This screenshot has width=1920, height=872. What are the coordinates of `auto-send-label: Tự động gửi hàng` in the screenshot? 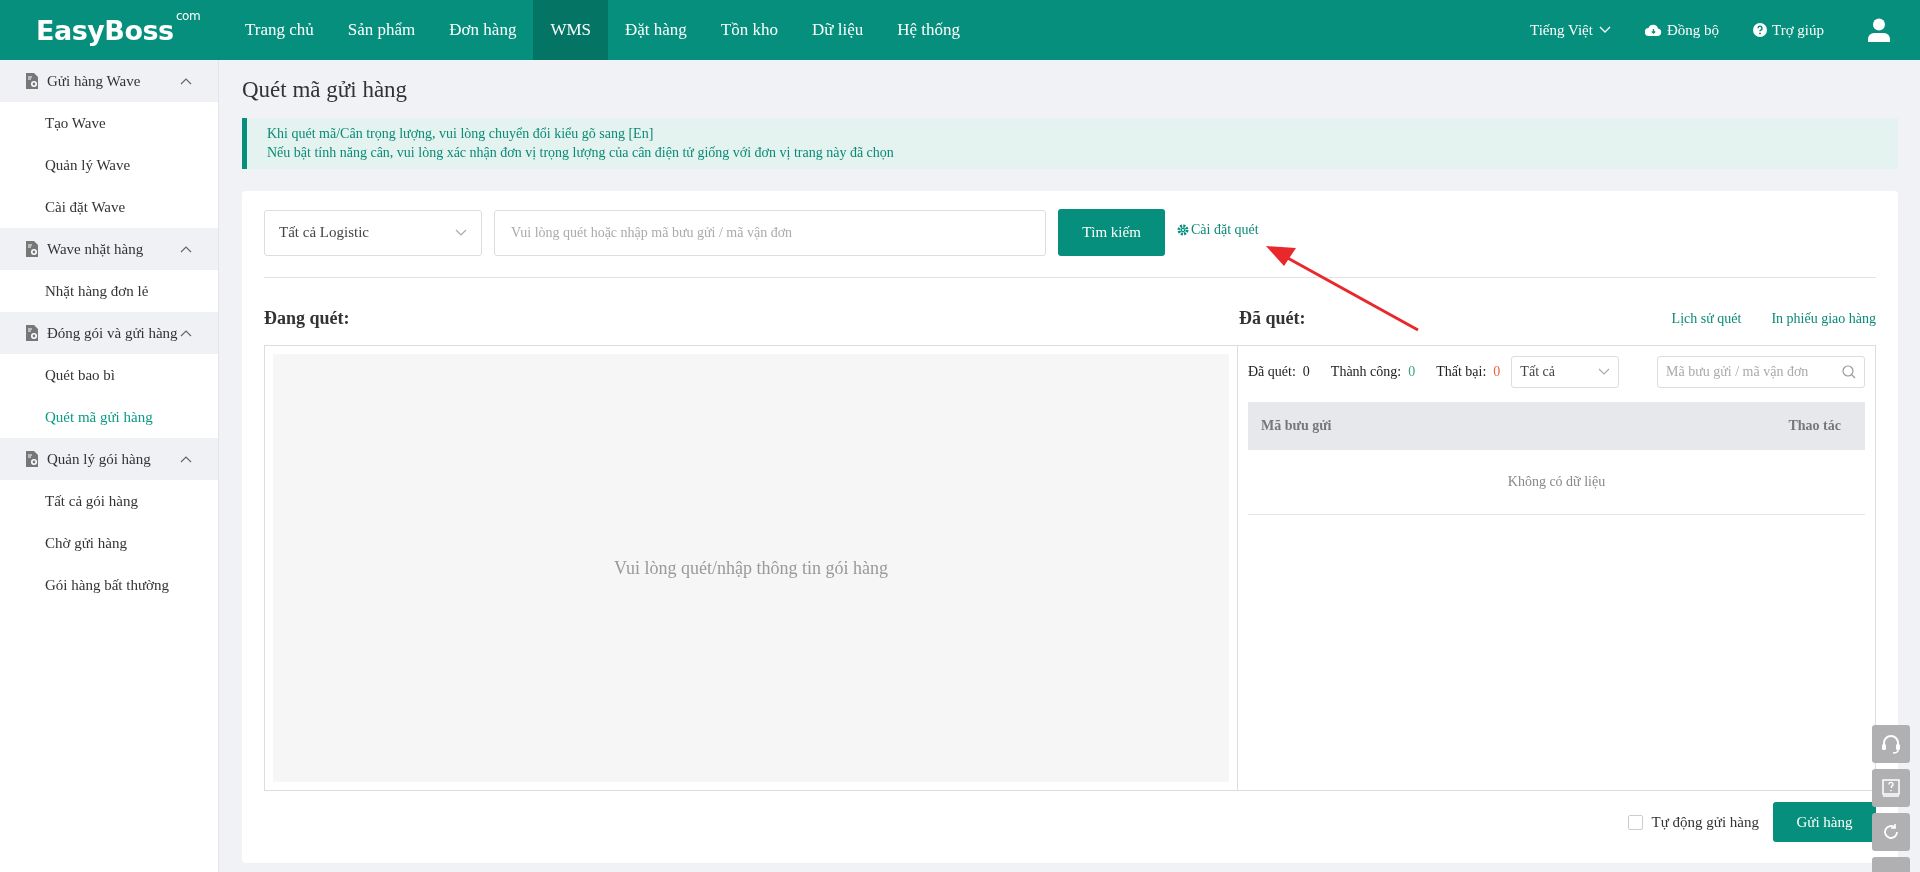 It's located at (1705, 822).